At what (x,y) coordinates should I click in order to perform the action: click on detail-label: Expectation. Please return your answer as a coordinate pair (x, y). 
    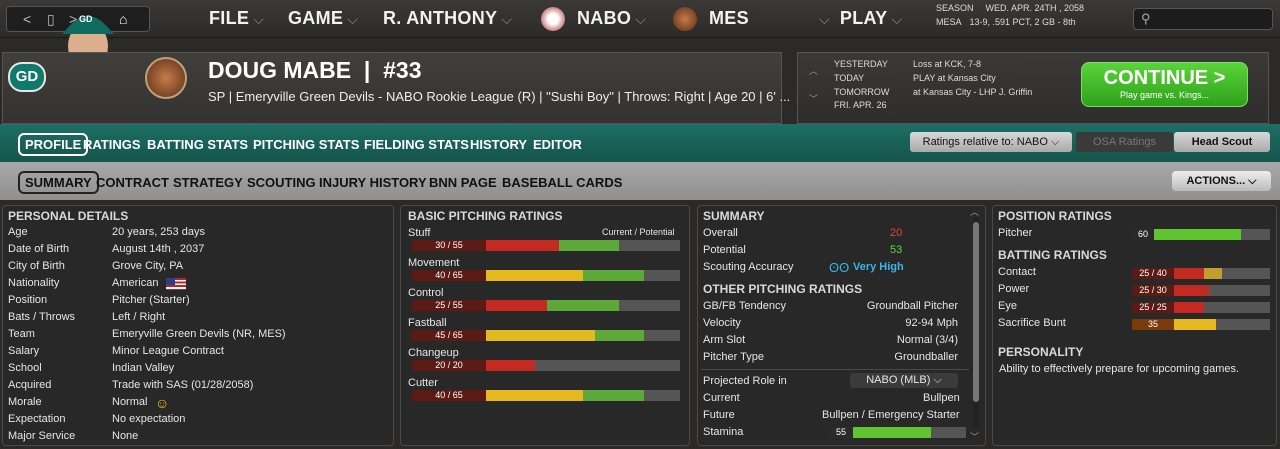
    Looking at the image, I should click on (37, 419).